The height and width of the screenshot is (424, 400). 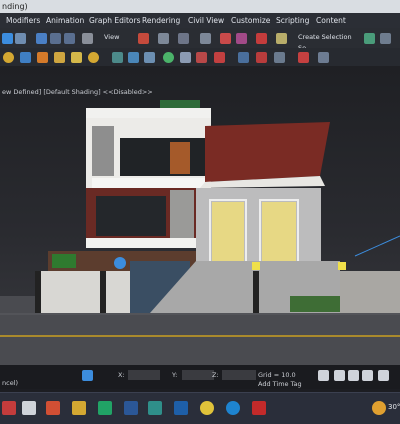 I want to click on task-view-icon, so click(x=29, y=408).